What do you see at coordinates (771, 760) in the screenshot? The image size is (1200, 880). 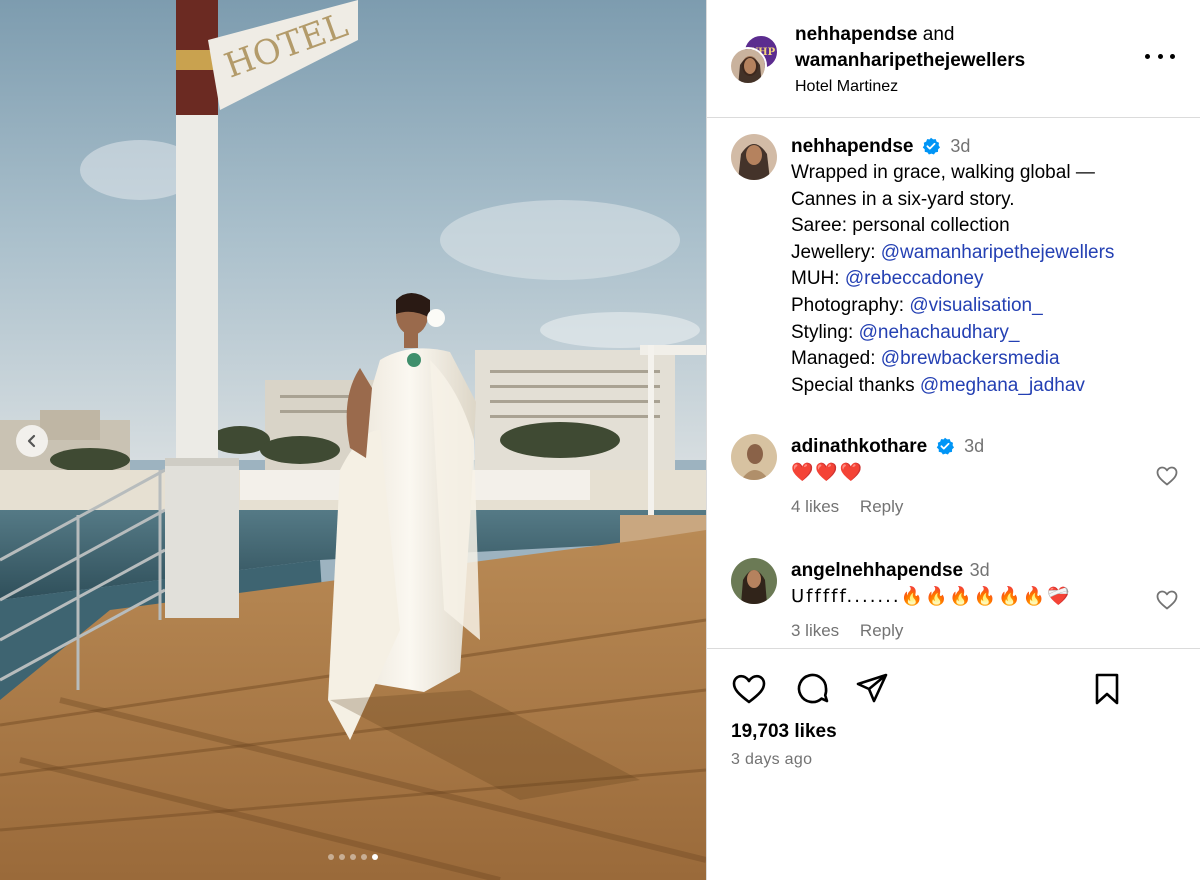 I see `post-timestamp: 3 days ago` at bounding box center [771, 760].